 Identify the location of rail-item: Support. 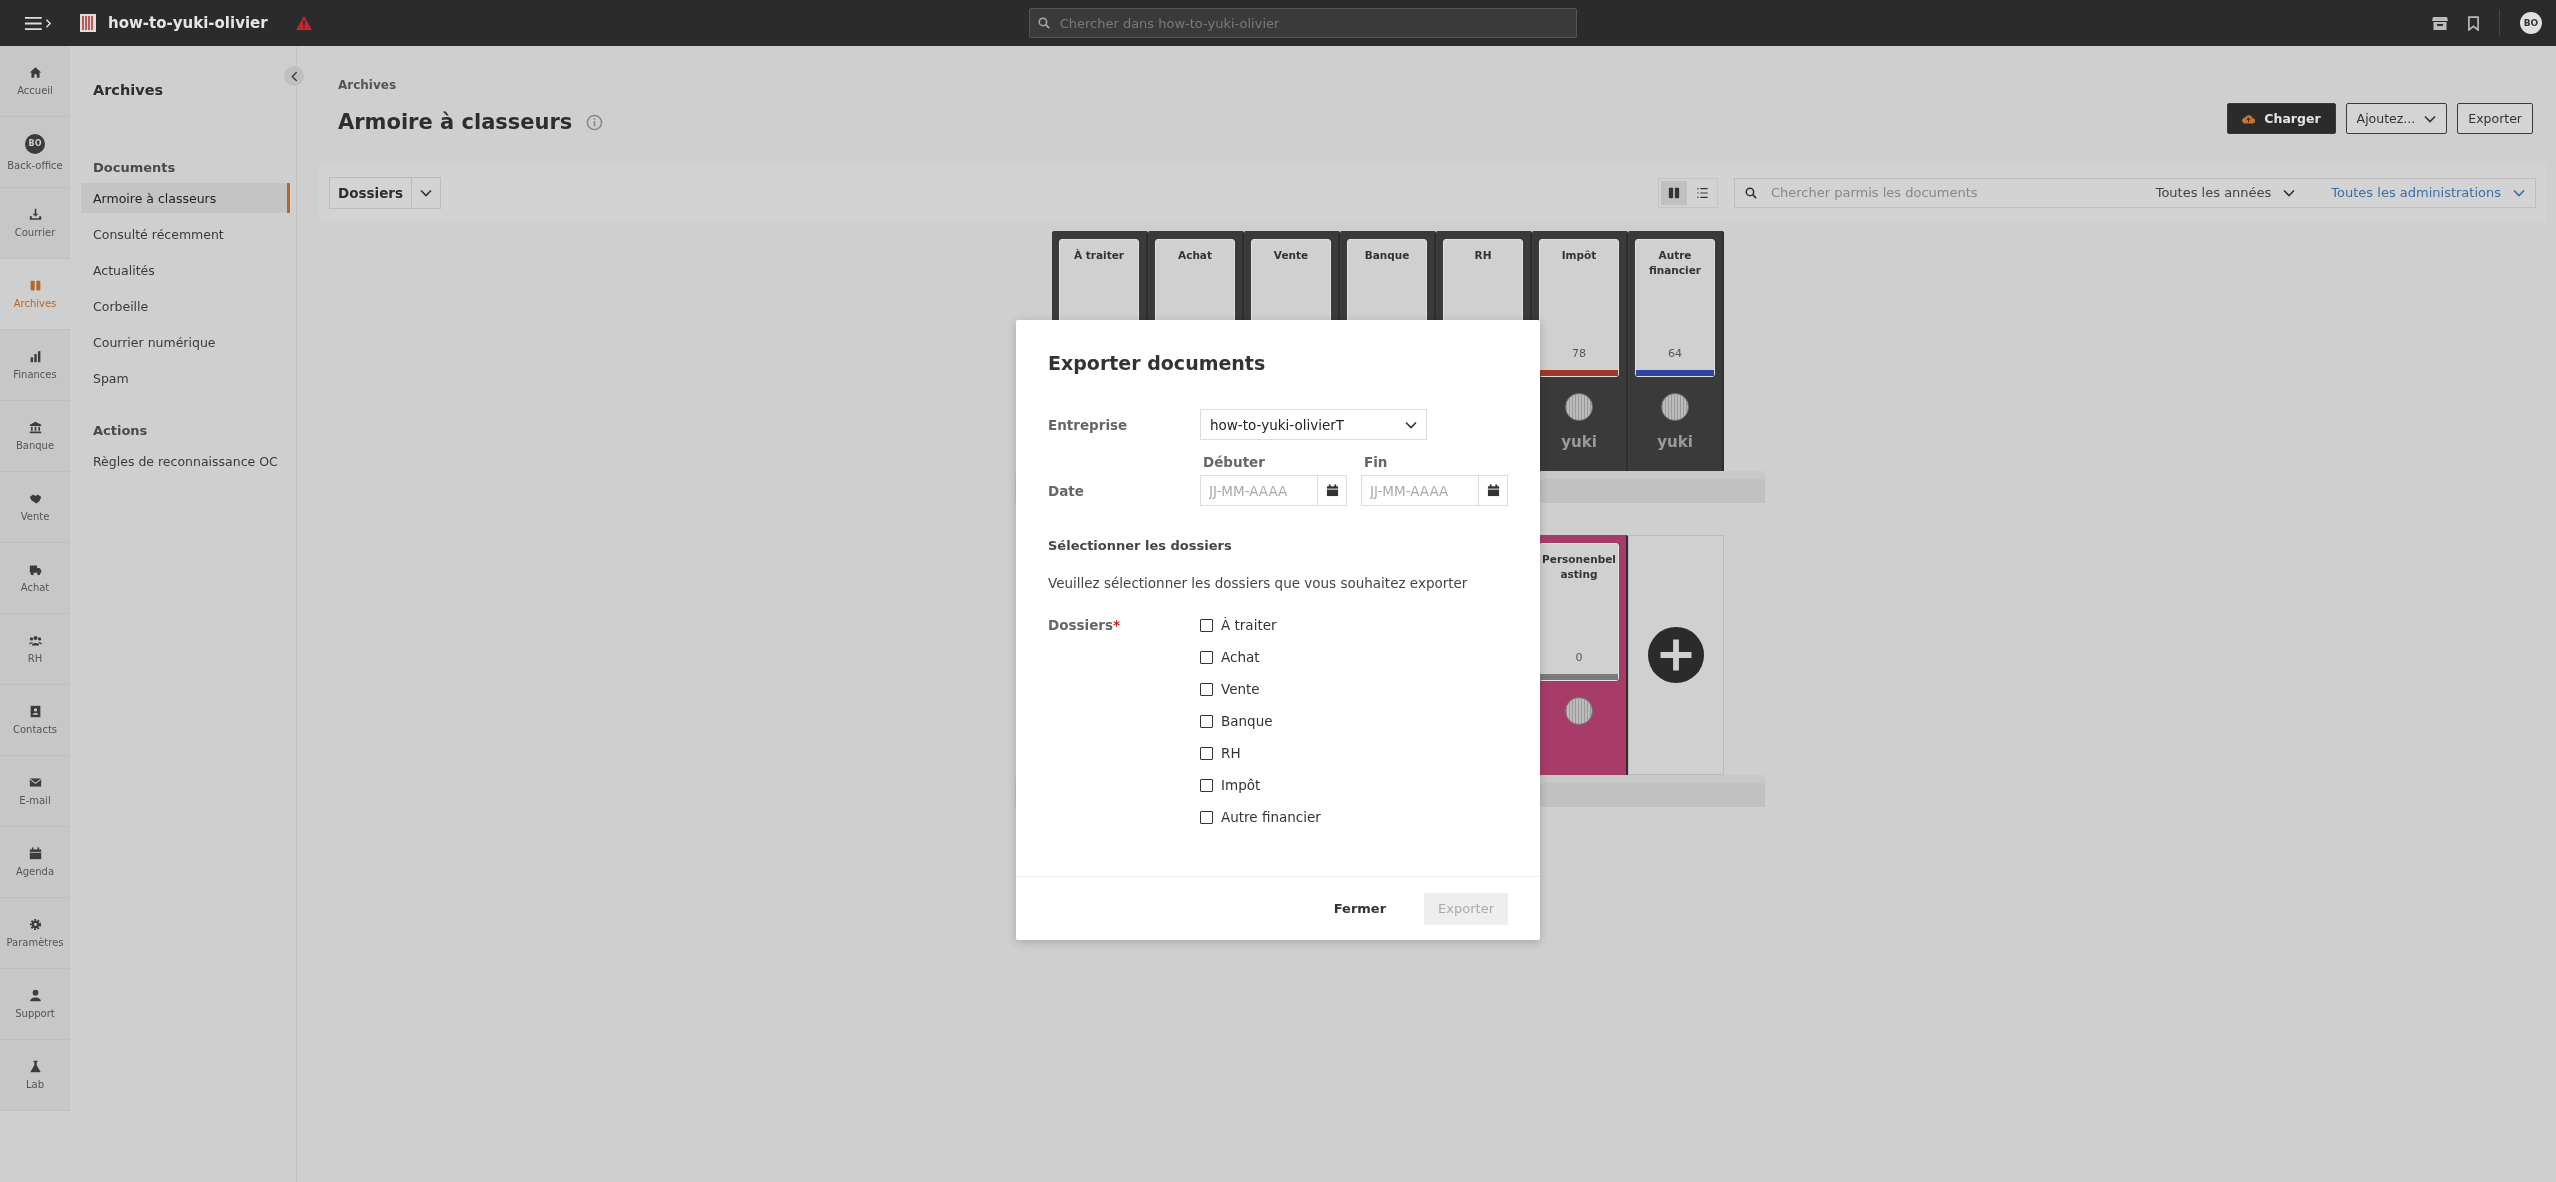
(35, 1004).